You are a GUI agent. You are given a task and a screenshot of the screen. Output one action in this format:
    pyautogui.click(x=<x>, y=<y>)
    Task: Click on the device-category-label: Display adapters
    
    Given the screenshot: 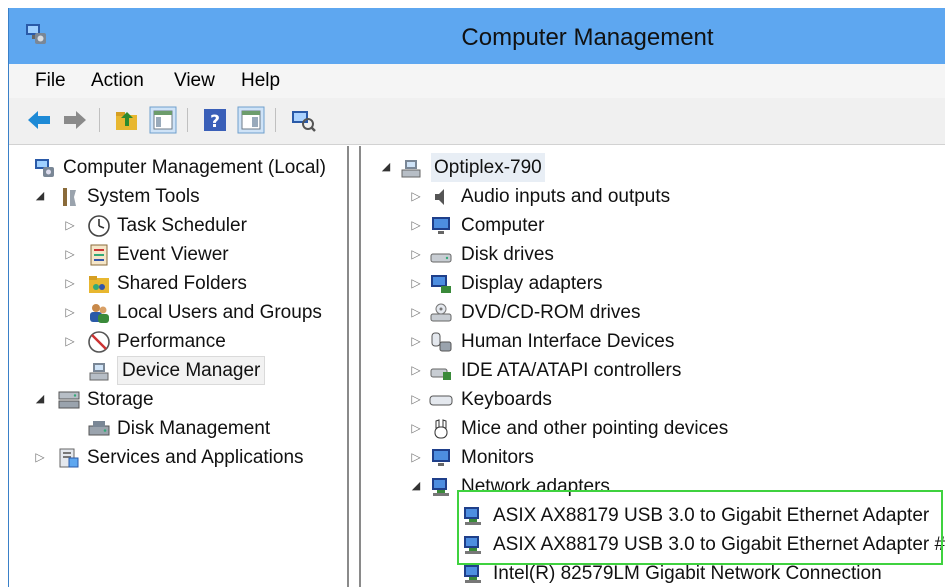 What is the action you would take?
    pyautogui.click(x=532, y=283)
    